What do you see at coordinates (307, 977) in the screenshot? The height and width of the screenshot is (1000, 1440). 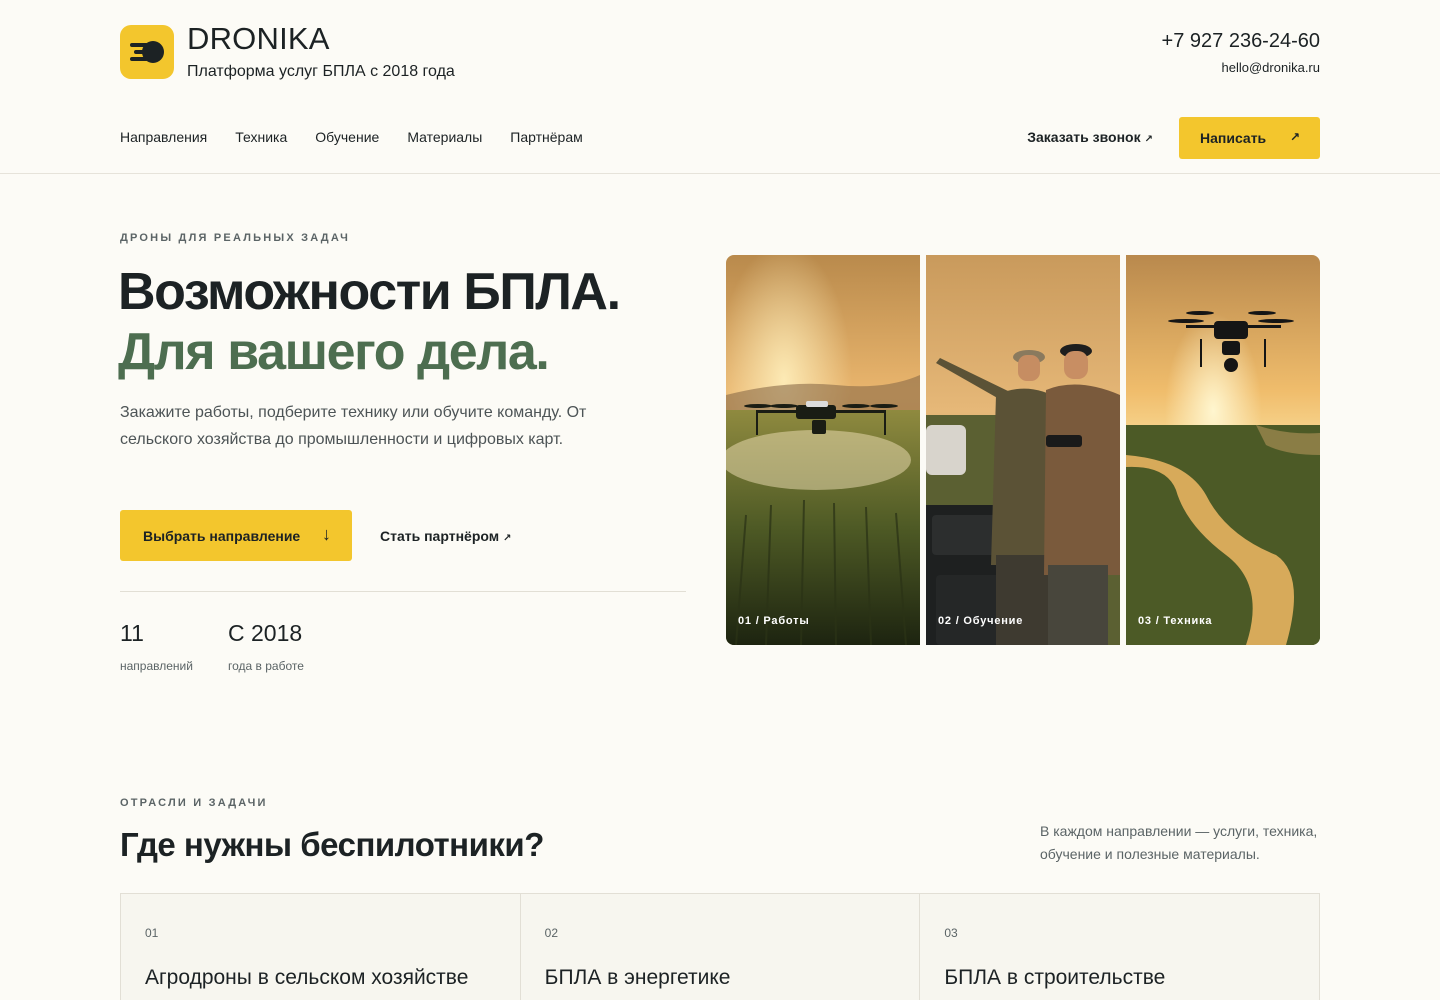 I see `card-title: Агродроны в сельском хозяйстве` at bounding box center [307, 977].